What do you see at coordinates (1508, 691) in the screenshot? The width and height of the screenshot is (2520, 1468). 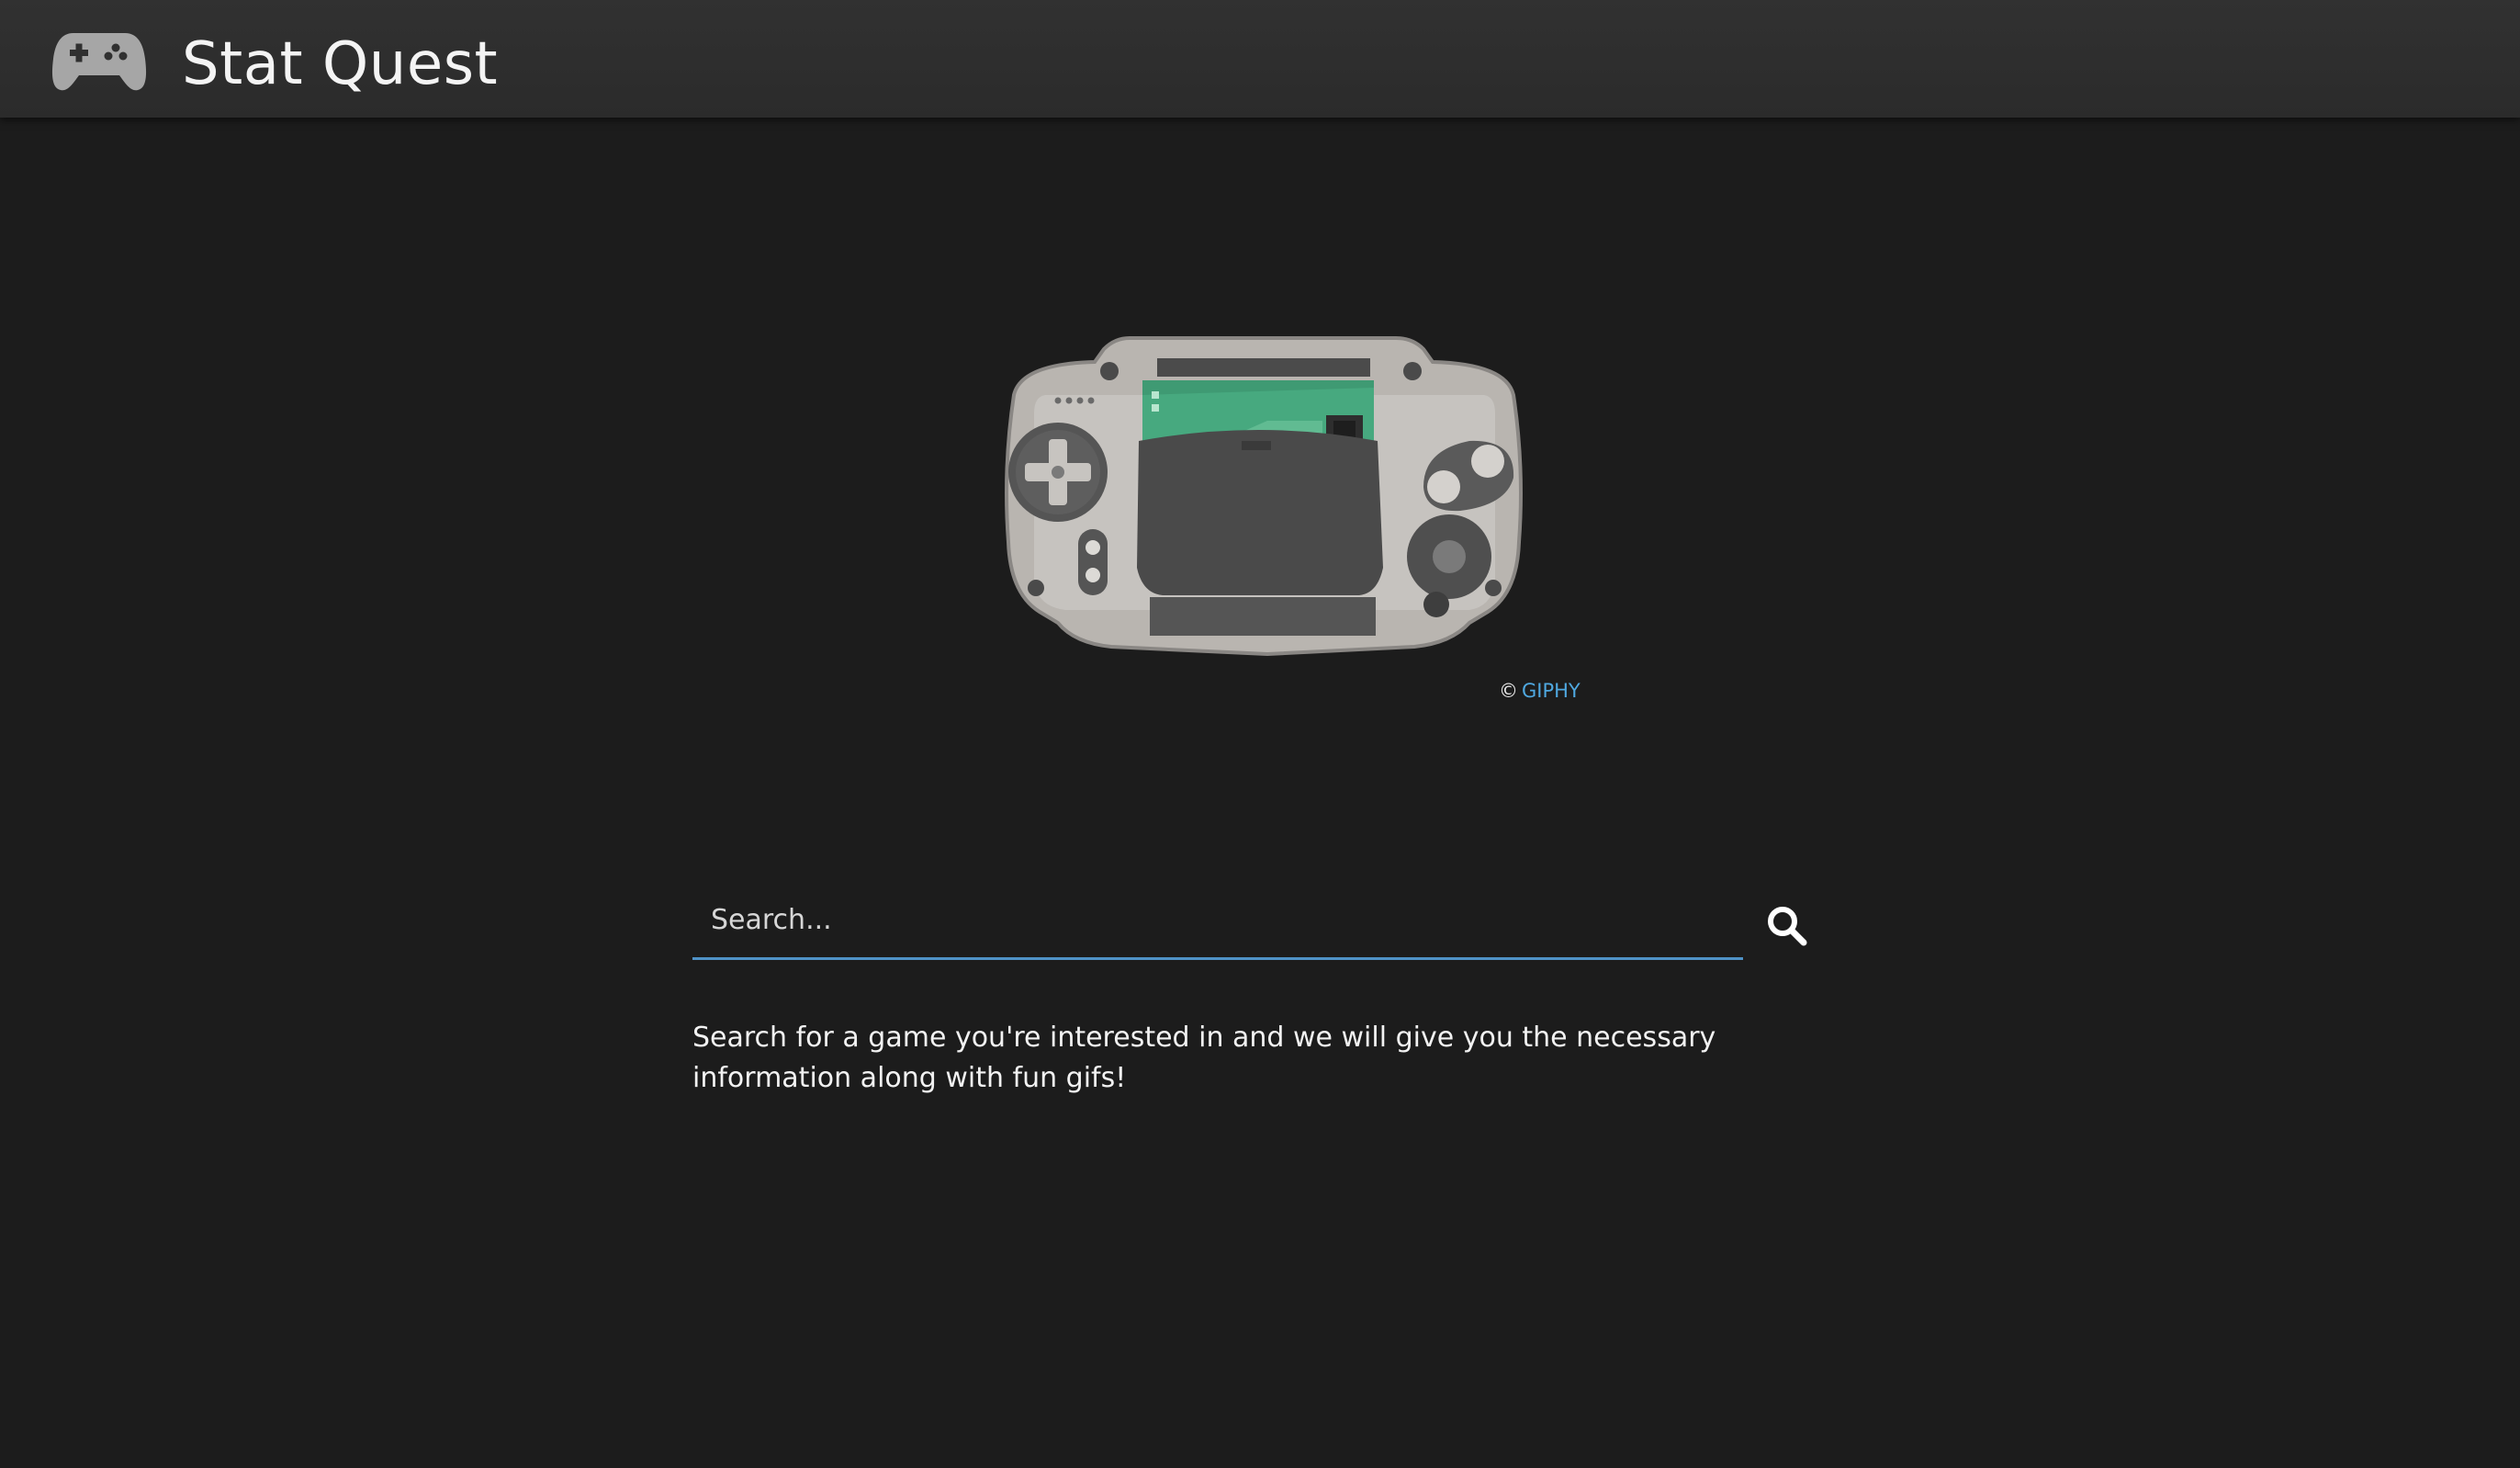 I see `copyright-symbol: ©` at bounding box center [1508, 691].